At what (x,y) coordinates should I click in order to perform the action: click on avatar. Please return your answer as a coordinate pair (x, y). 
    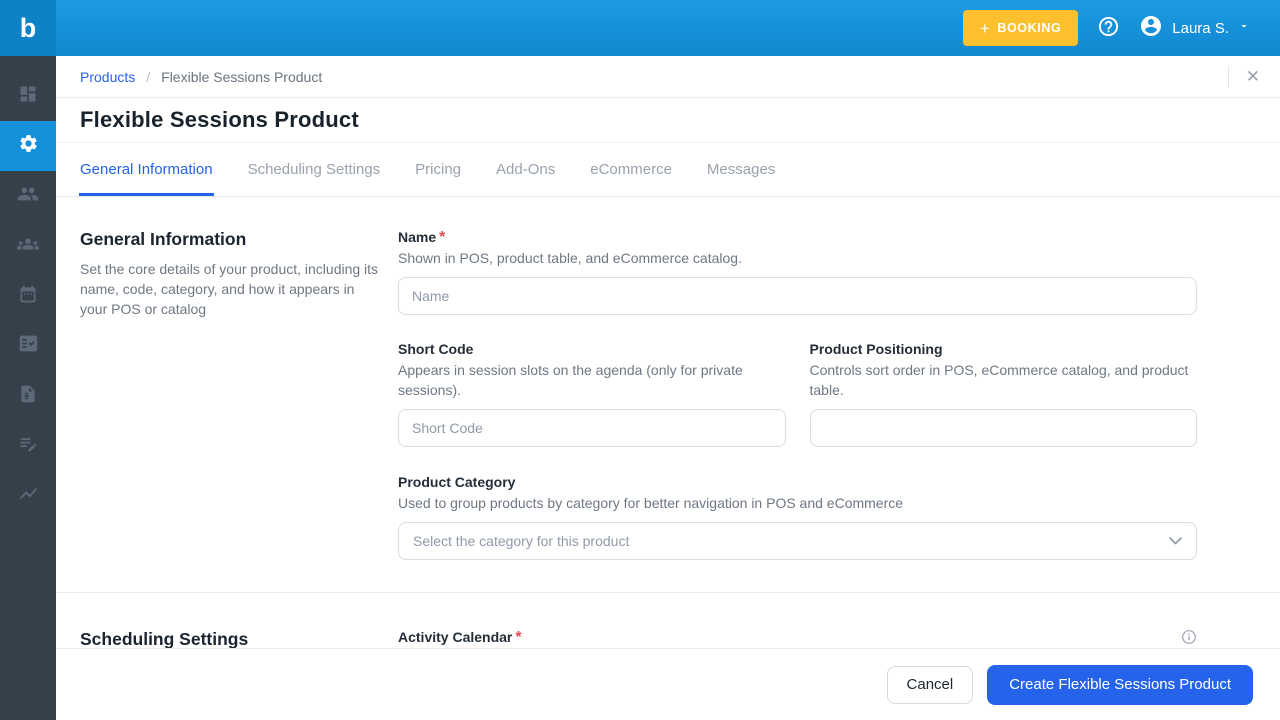
    Looking at the image, I should click on (1151, 28).